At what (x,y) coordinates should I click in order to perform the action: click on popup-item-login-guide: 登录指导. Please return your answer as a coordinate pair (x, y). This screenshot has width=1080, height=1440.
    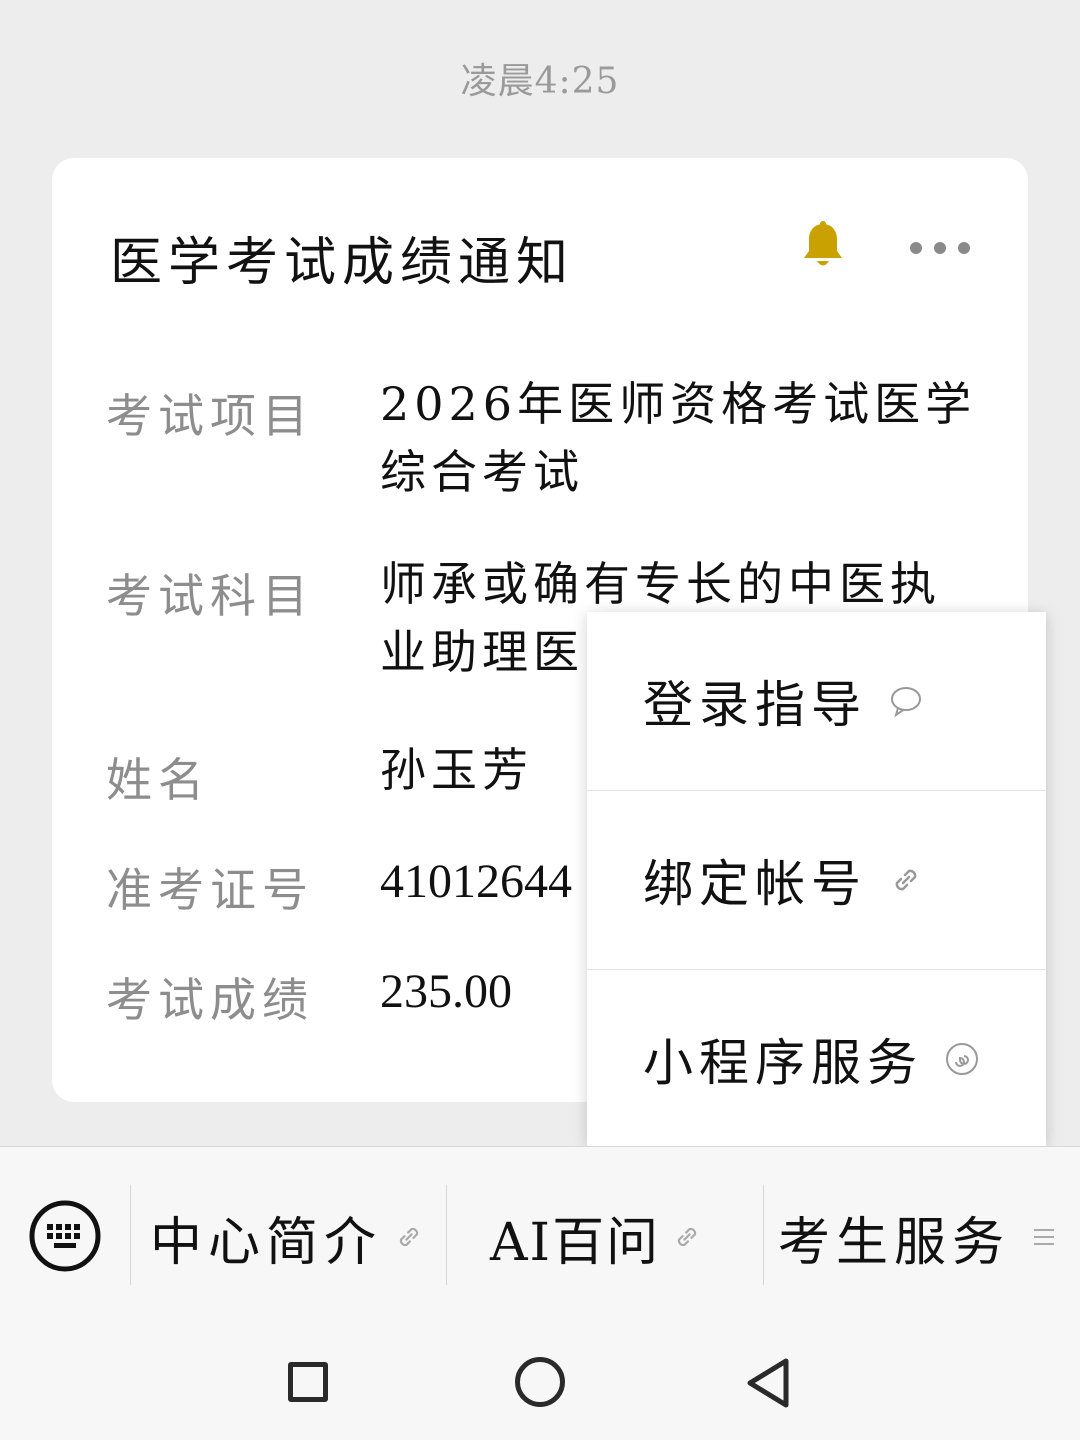
    Looking at the image, I should click on (816, 701).